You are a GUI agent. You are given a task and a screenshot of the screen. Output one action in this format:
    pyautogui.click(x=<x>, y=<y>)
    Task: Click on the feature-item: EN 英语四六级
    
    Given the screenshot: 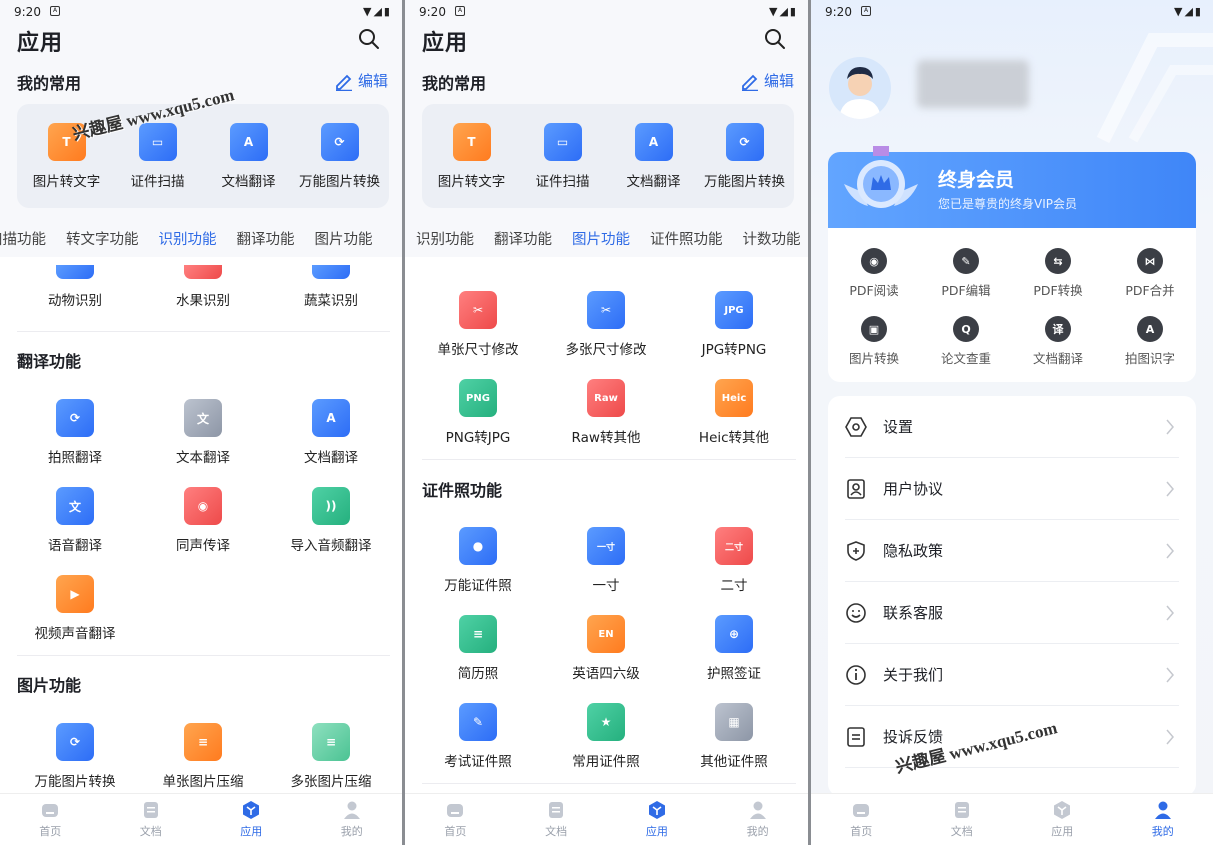 What is the action you would take?
    pyautogui.click(x=606, y=648)
    